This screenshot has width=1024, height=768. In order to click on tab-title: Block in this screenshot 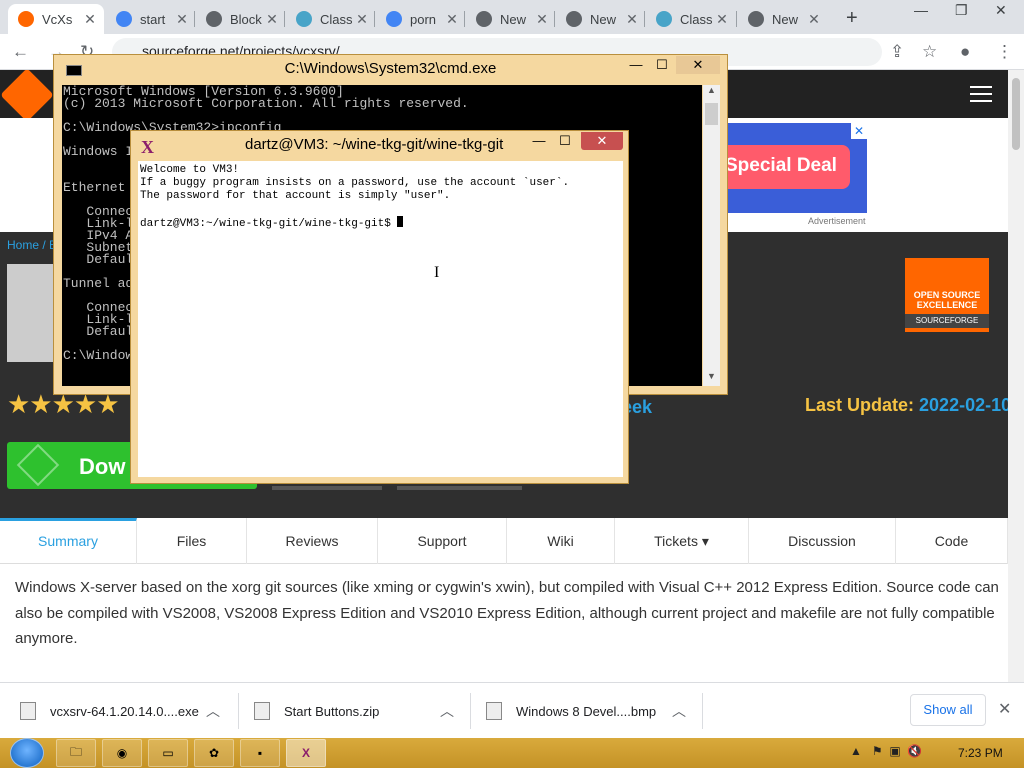, I will do `click(246, 19)`.